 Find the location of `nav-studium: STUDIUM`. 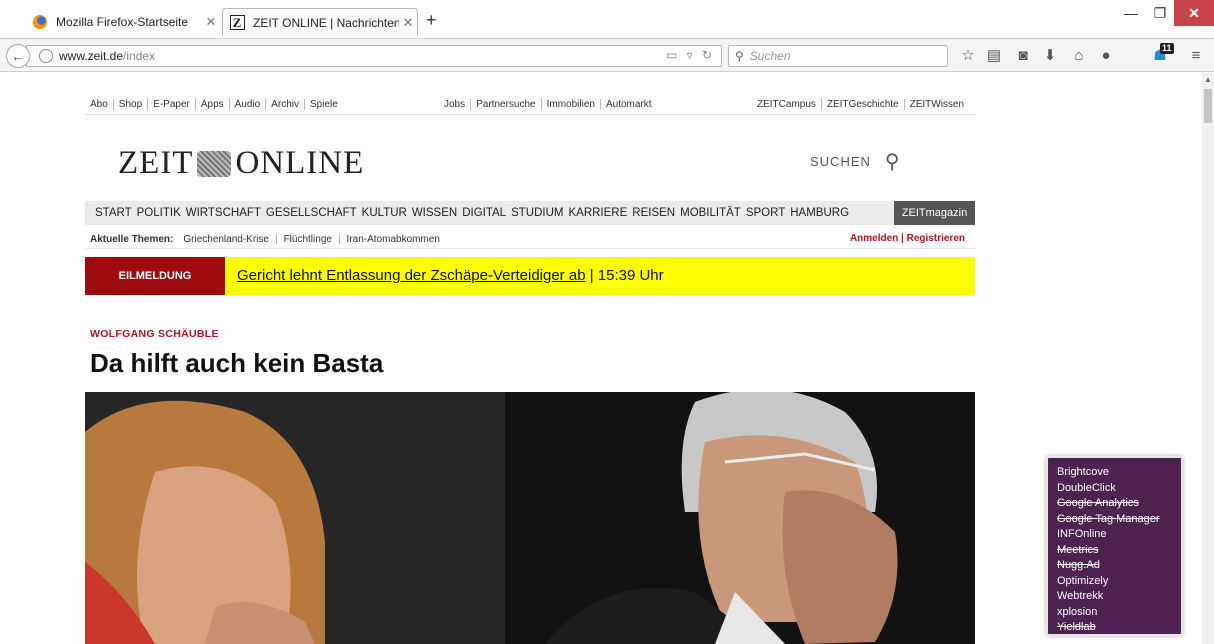

nav-studium: STUDIUM is located at coordinates (537, 213).